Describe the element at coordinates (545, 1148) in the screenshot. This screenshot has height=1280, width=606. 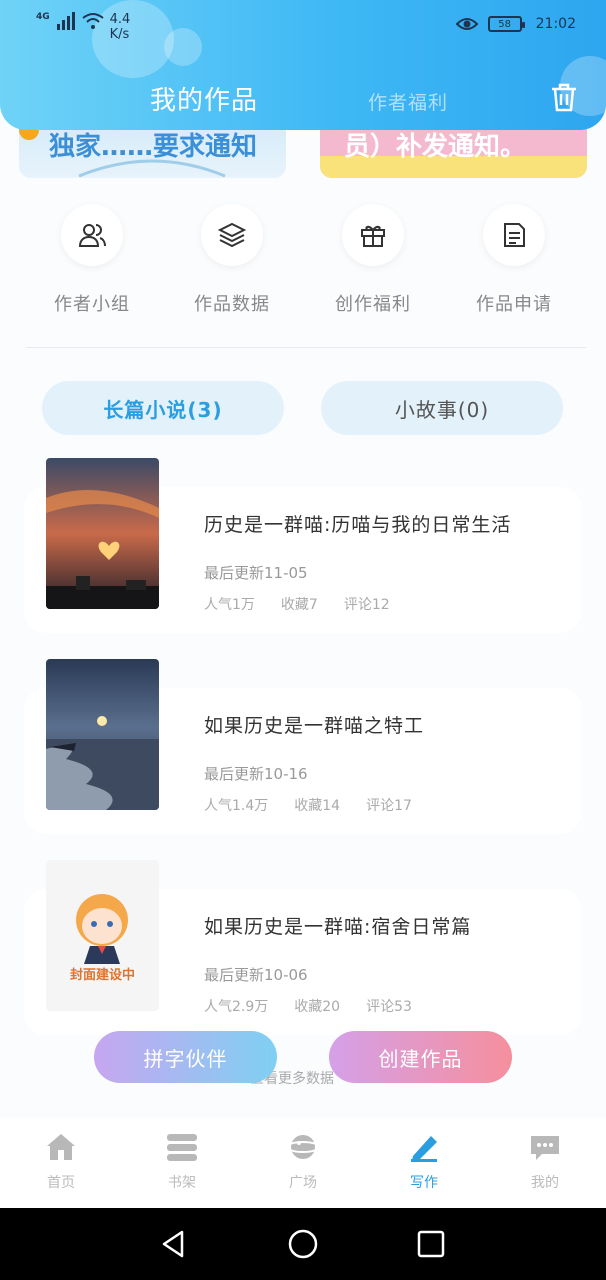
I see `chat-icon` at that location.